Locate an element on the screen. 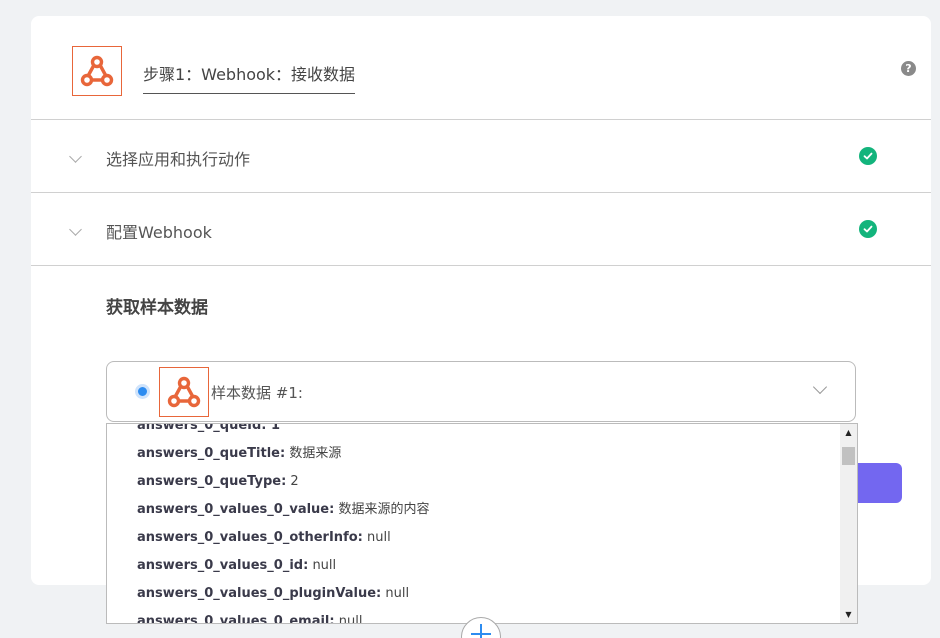  step-title: 步骤1：Webhook：接收数据 is located at coordinates (249, 77).